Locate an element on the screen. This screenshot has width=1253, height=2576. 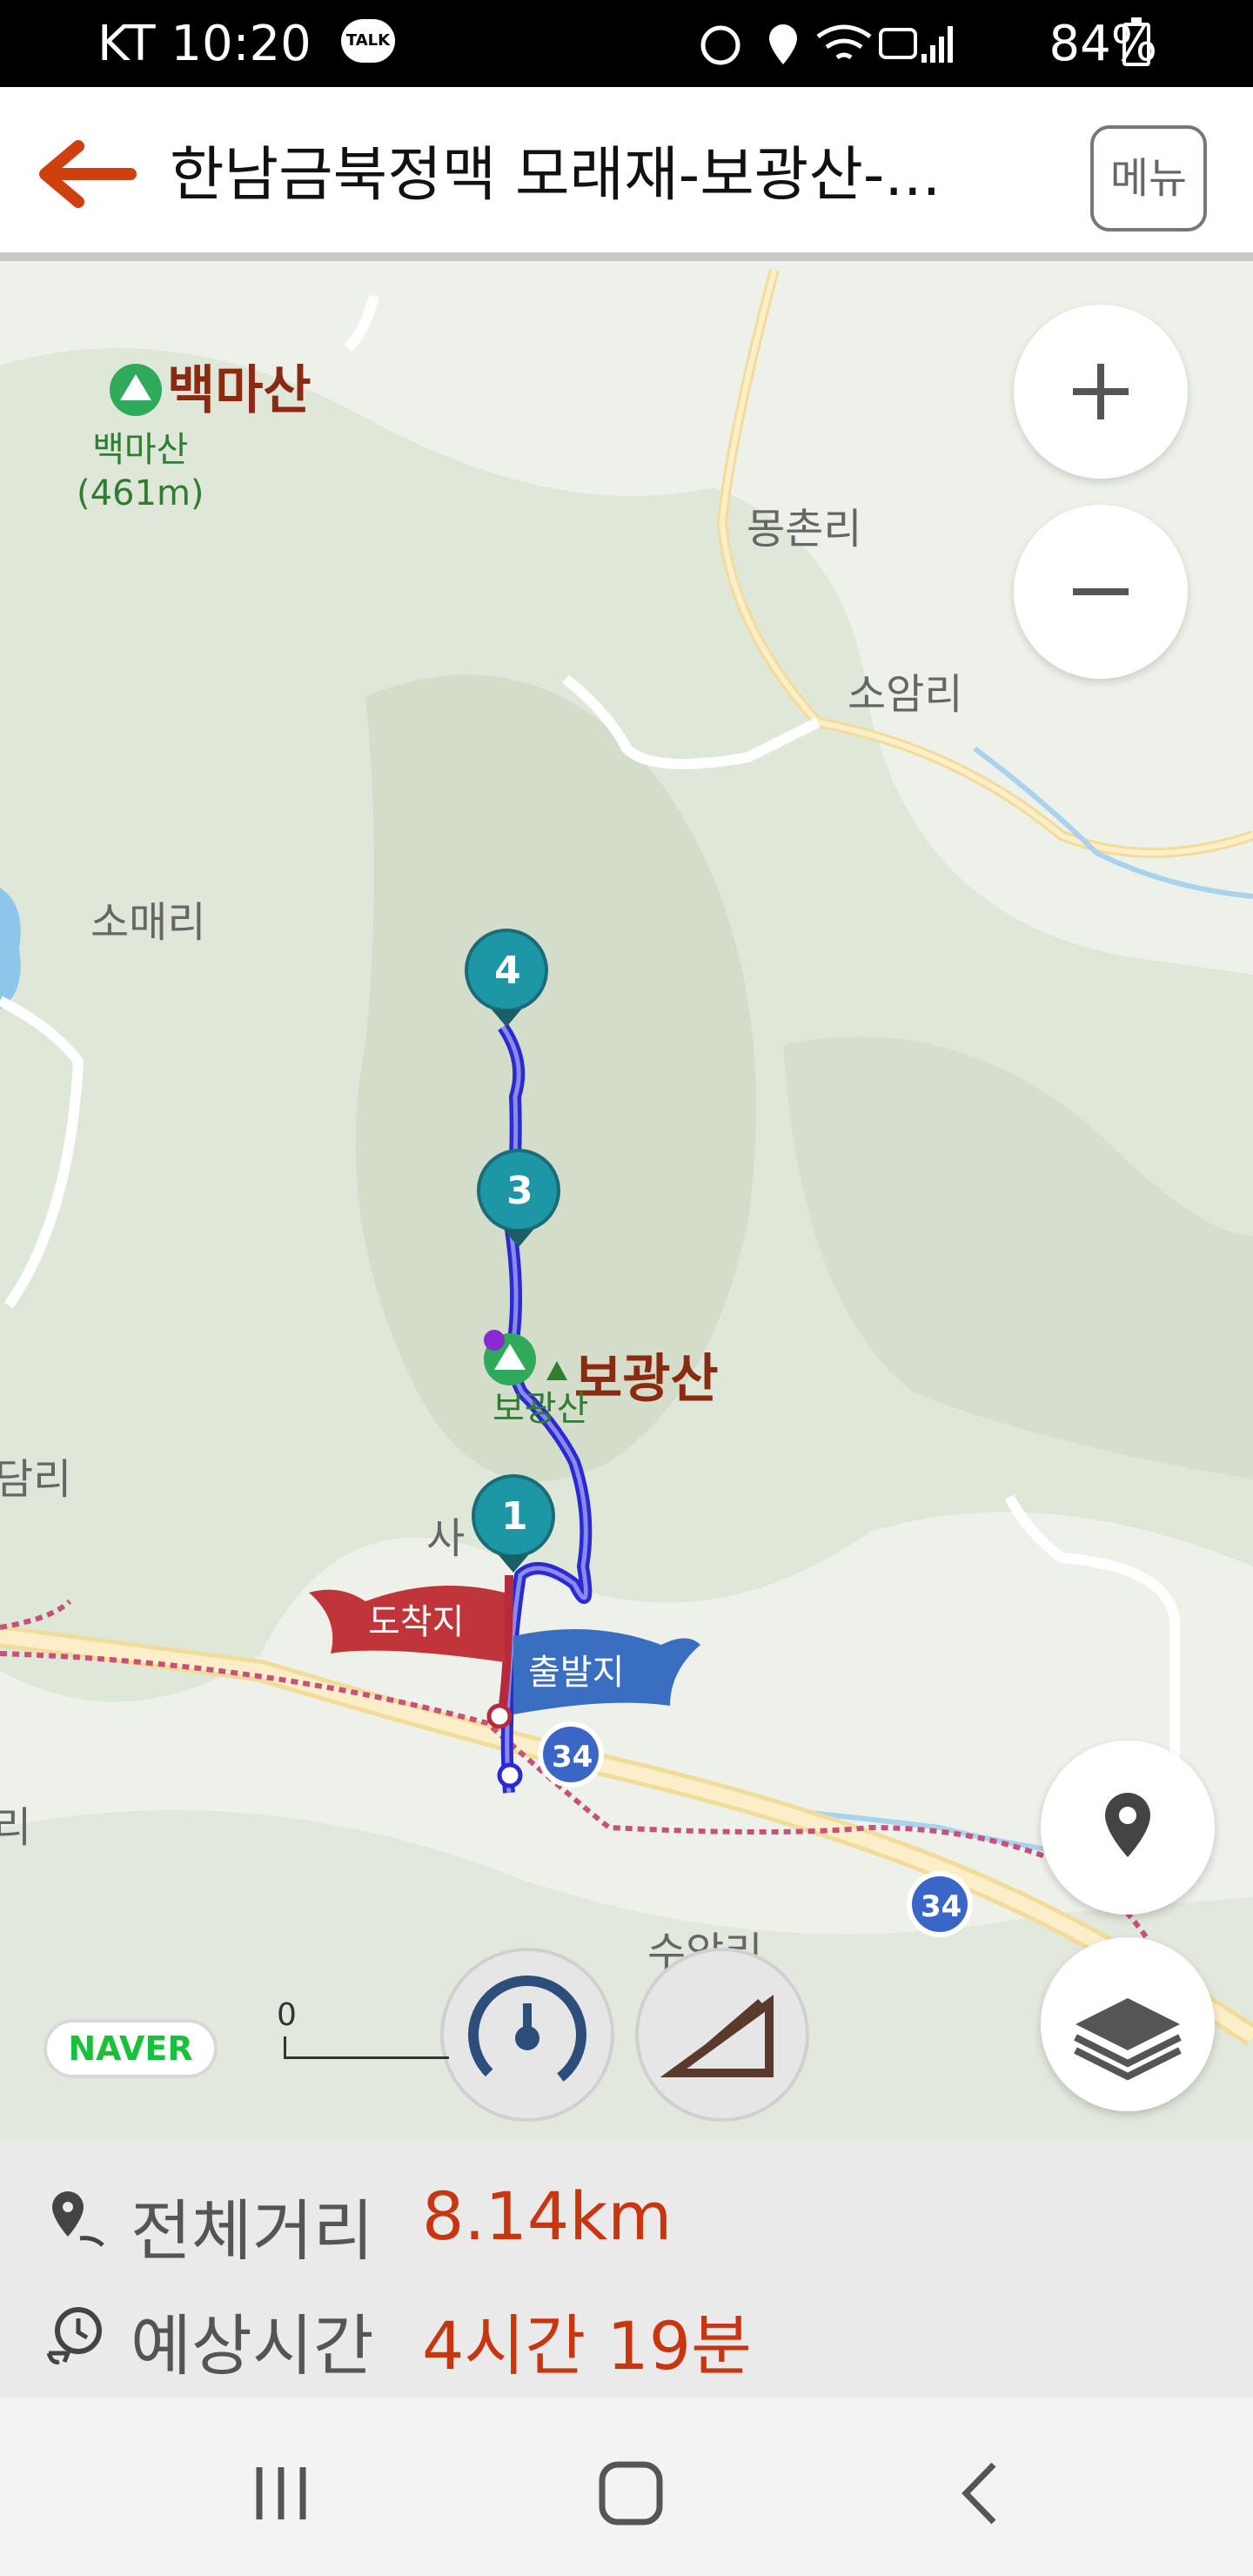
my-location-button is located at coordinates (1128, 1828).